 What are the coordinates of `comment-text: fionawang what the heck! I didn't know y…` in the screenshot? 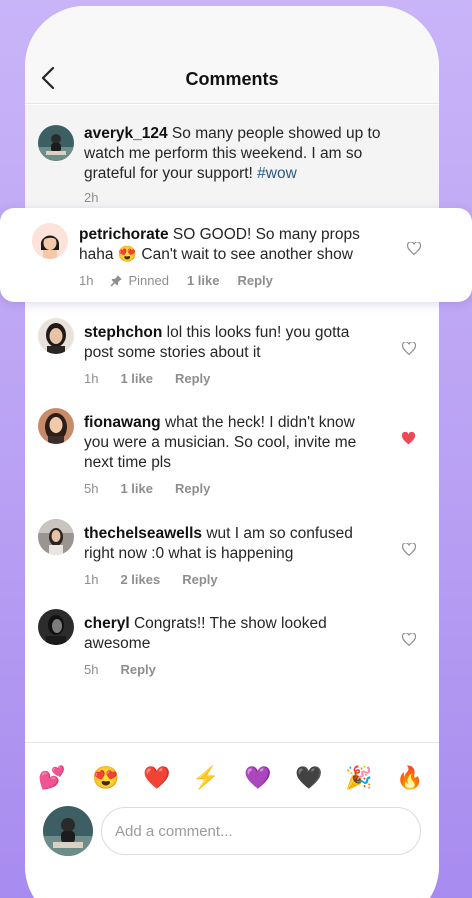 It's located at (220, 442).